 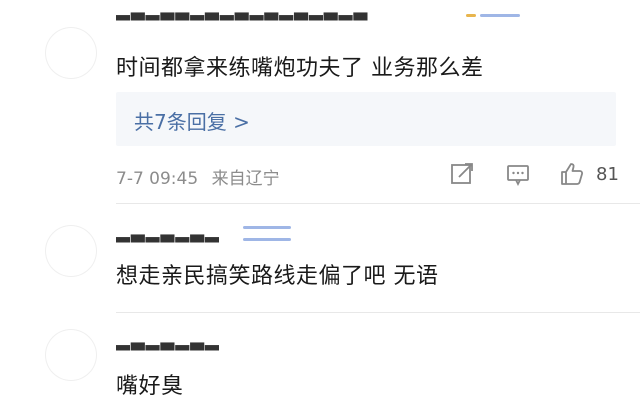 I want to click on share-icon, so click(x=462, y=174).